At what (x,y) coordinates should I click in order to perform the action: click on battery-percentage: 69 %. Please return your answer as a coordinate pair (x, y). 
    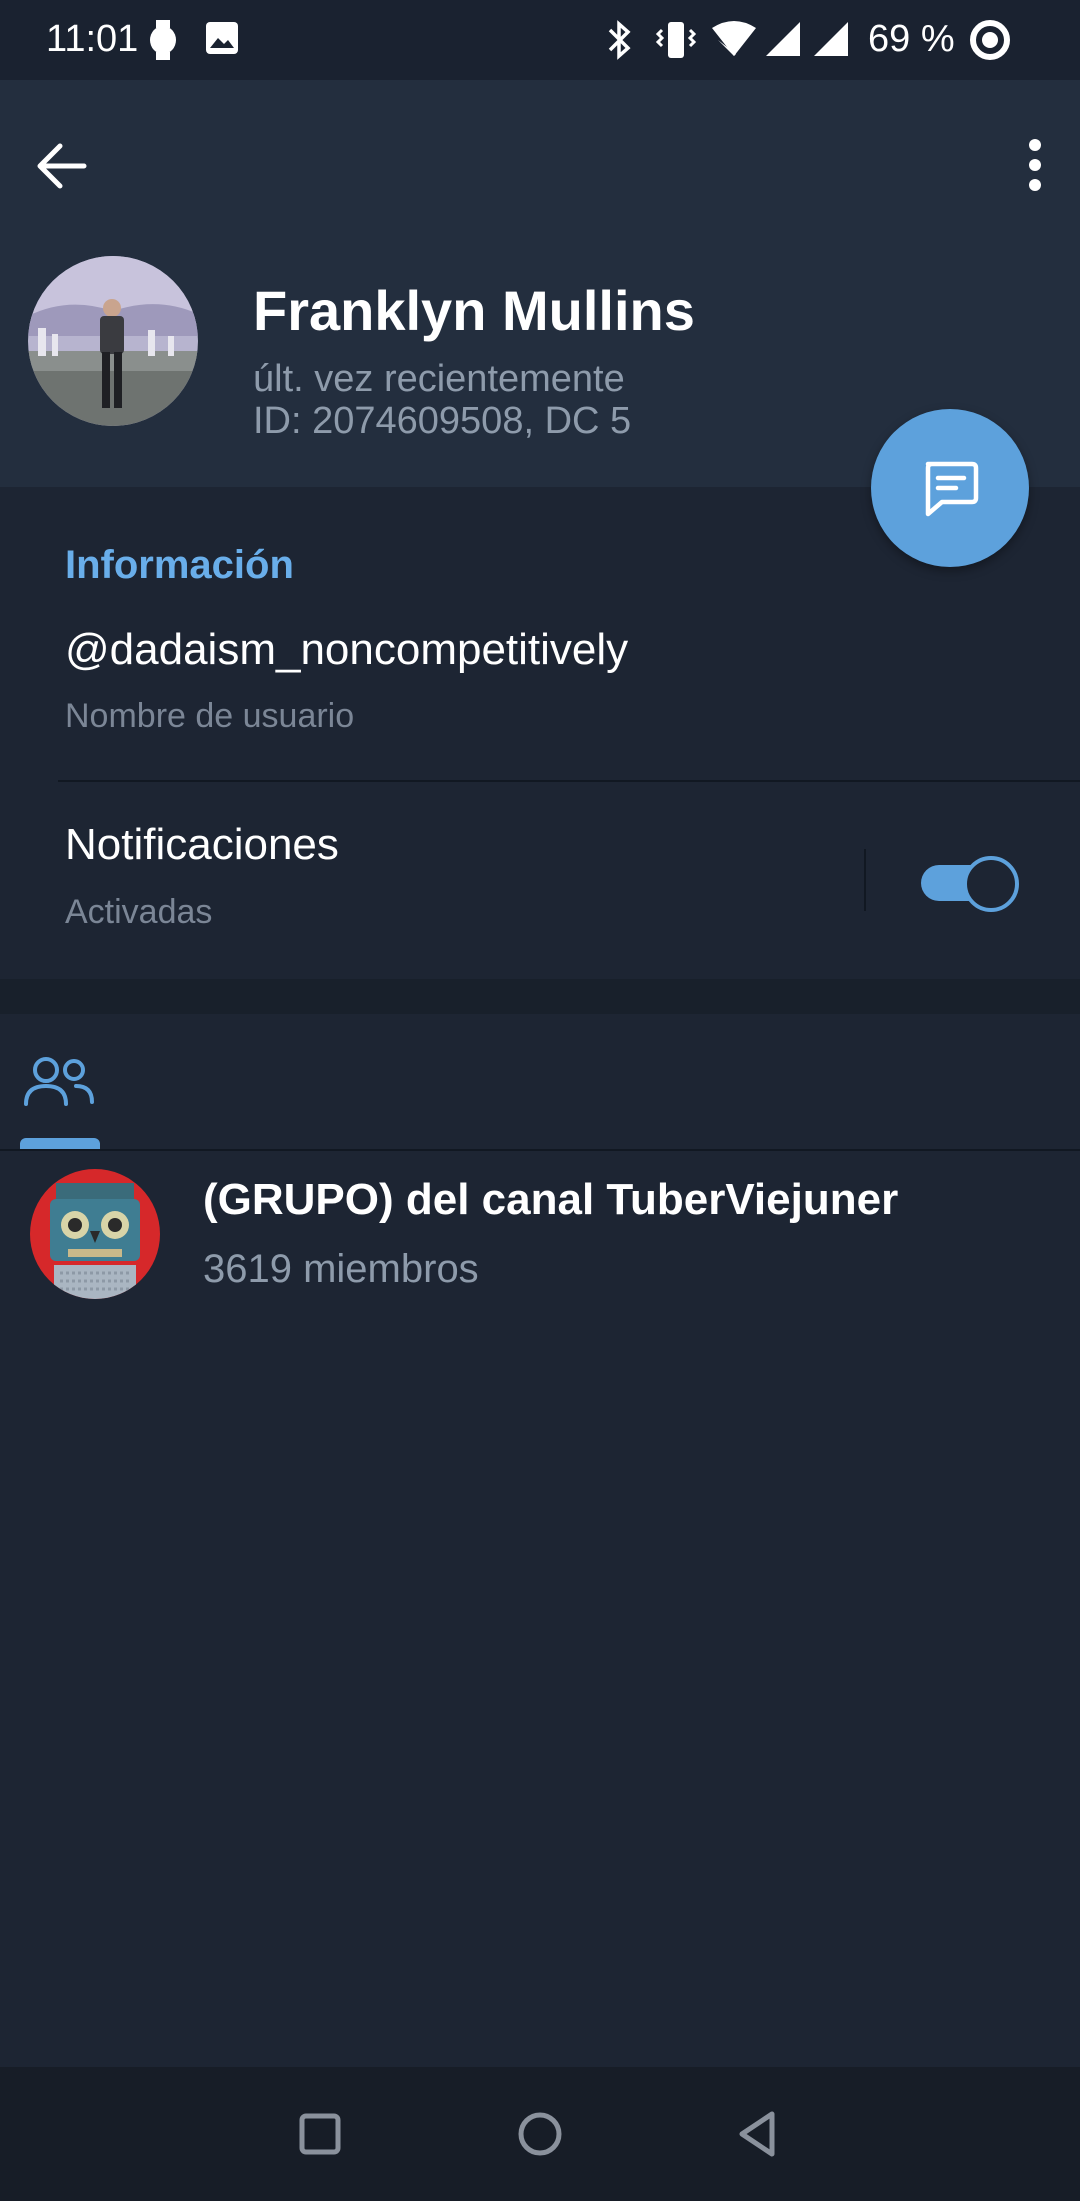
    Looking at the image, I should click on (911, 39).